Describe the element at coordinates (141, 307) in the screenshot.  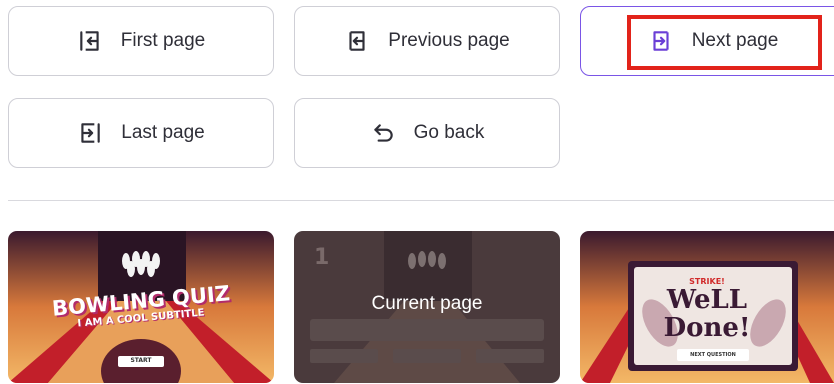
I see `thumbnail-start-page: BOWLING QUIZ I AM A COOL SUBTITLE START` at that location.